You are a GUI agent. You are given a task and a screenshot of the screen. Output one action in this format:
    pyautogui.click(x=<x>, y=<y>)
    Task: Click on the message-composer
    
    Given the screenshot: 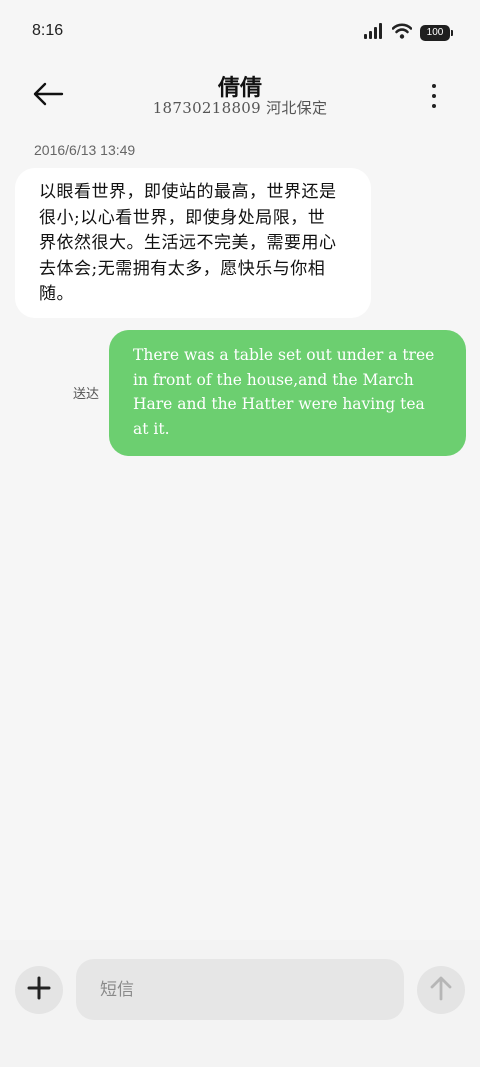 What is the action you would take?
    pyautogui.click(x=240, y=1003)
    